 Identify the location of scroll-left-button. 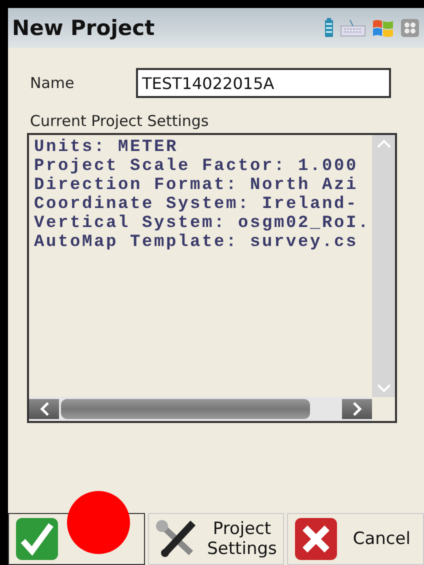
(44, 409).